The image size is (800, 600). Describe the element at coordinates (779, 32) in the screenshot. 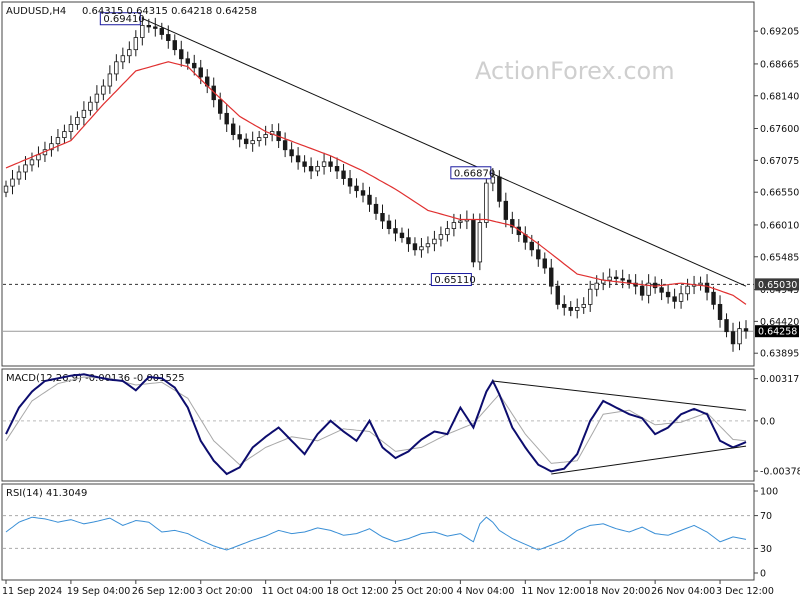

I see `price-y-tick-label: 0.69205` at that location.